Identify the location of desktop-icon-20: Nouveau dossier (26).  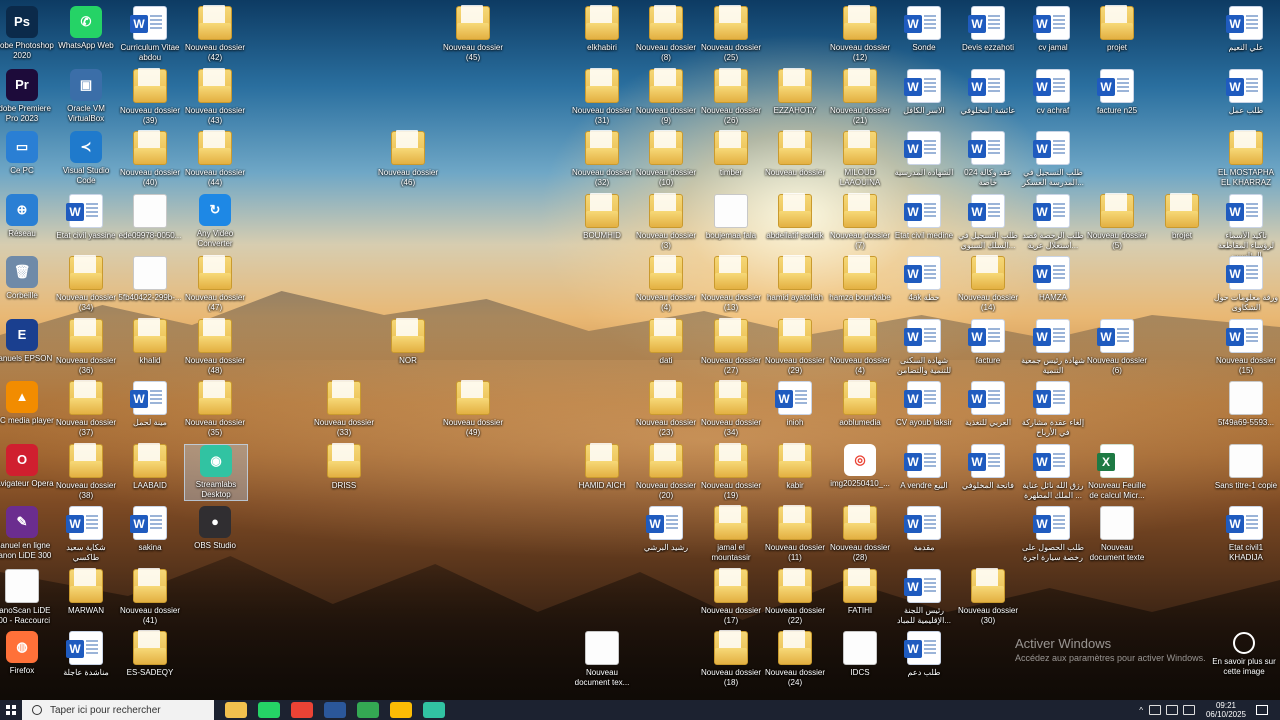
(731, 97).